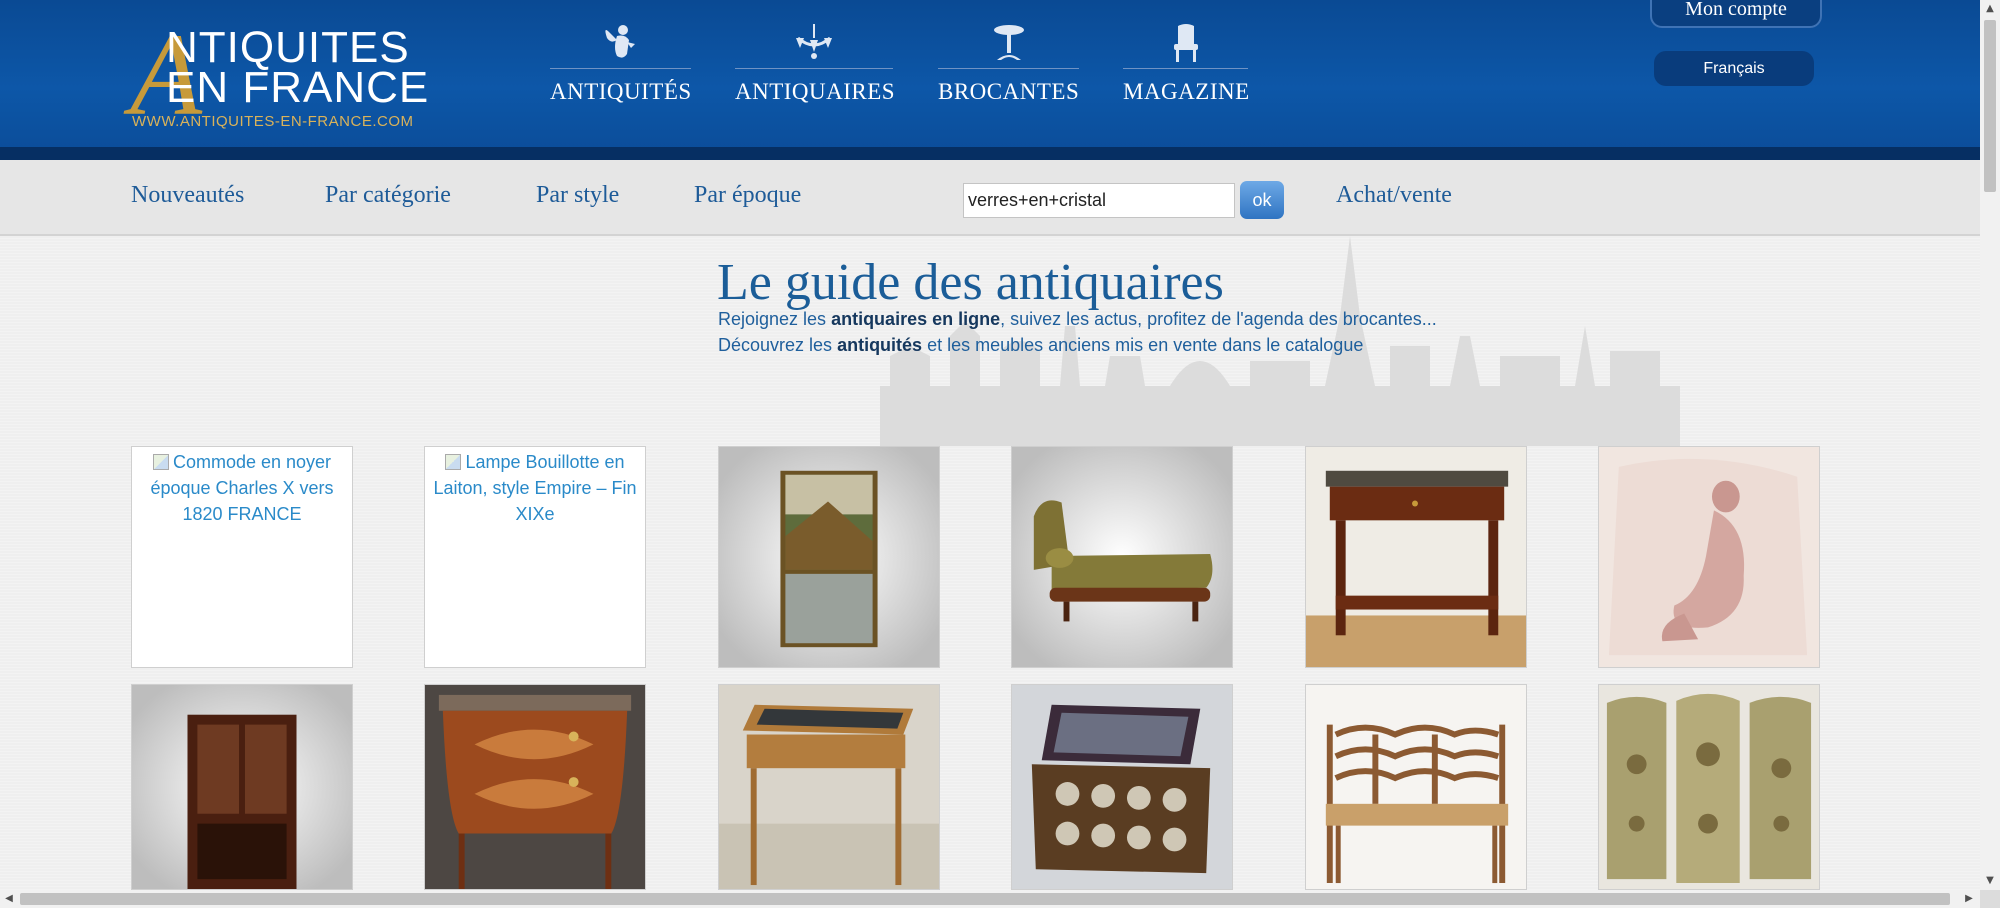 The height and width of the screenshot is (908, 2000). What do you see at coordinates (985, 899) in the screenshot?
I see `horizontal-scrollbar-thumb` at bounding box center [985, 899].